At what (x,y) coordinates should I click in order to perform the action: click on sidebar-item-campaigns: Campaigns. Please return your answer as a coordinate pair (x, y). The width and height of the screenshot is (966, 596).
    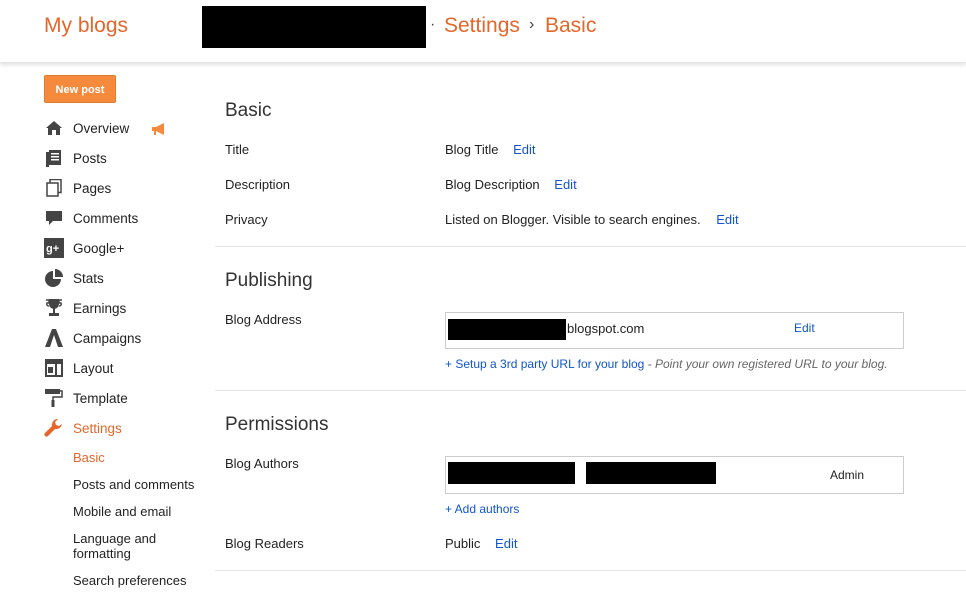
    Looking at the image, I should click on (92, 338).